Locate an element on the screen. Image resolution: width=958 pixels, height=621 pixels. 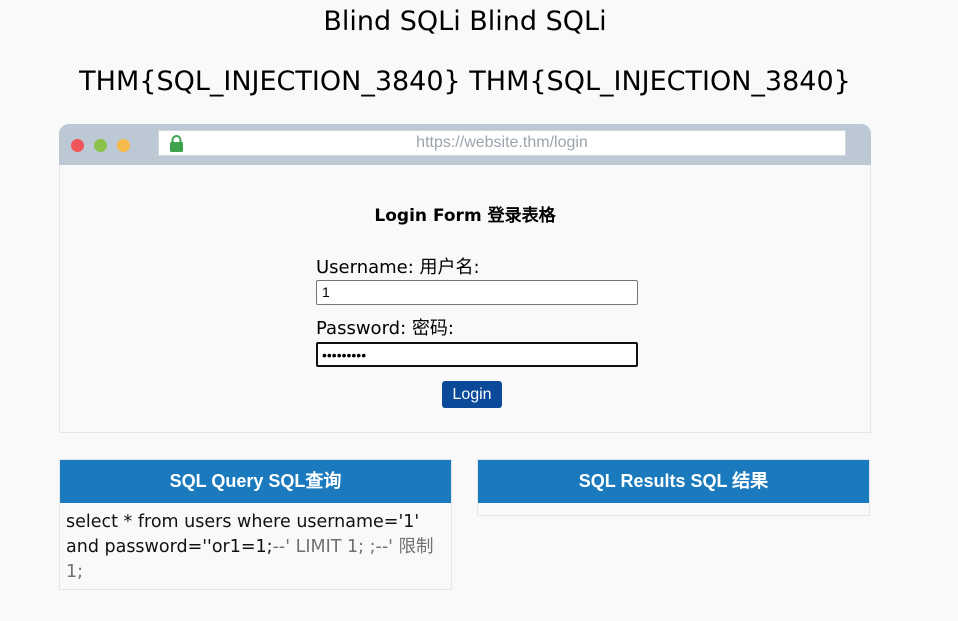
url-text: https://website.thm/login is located at coordinates (502, 142).